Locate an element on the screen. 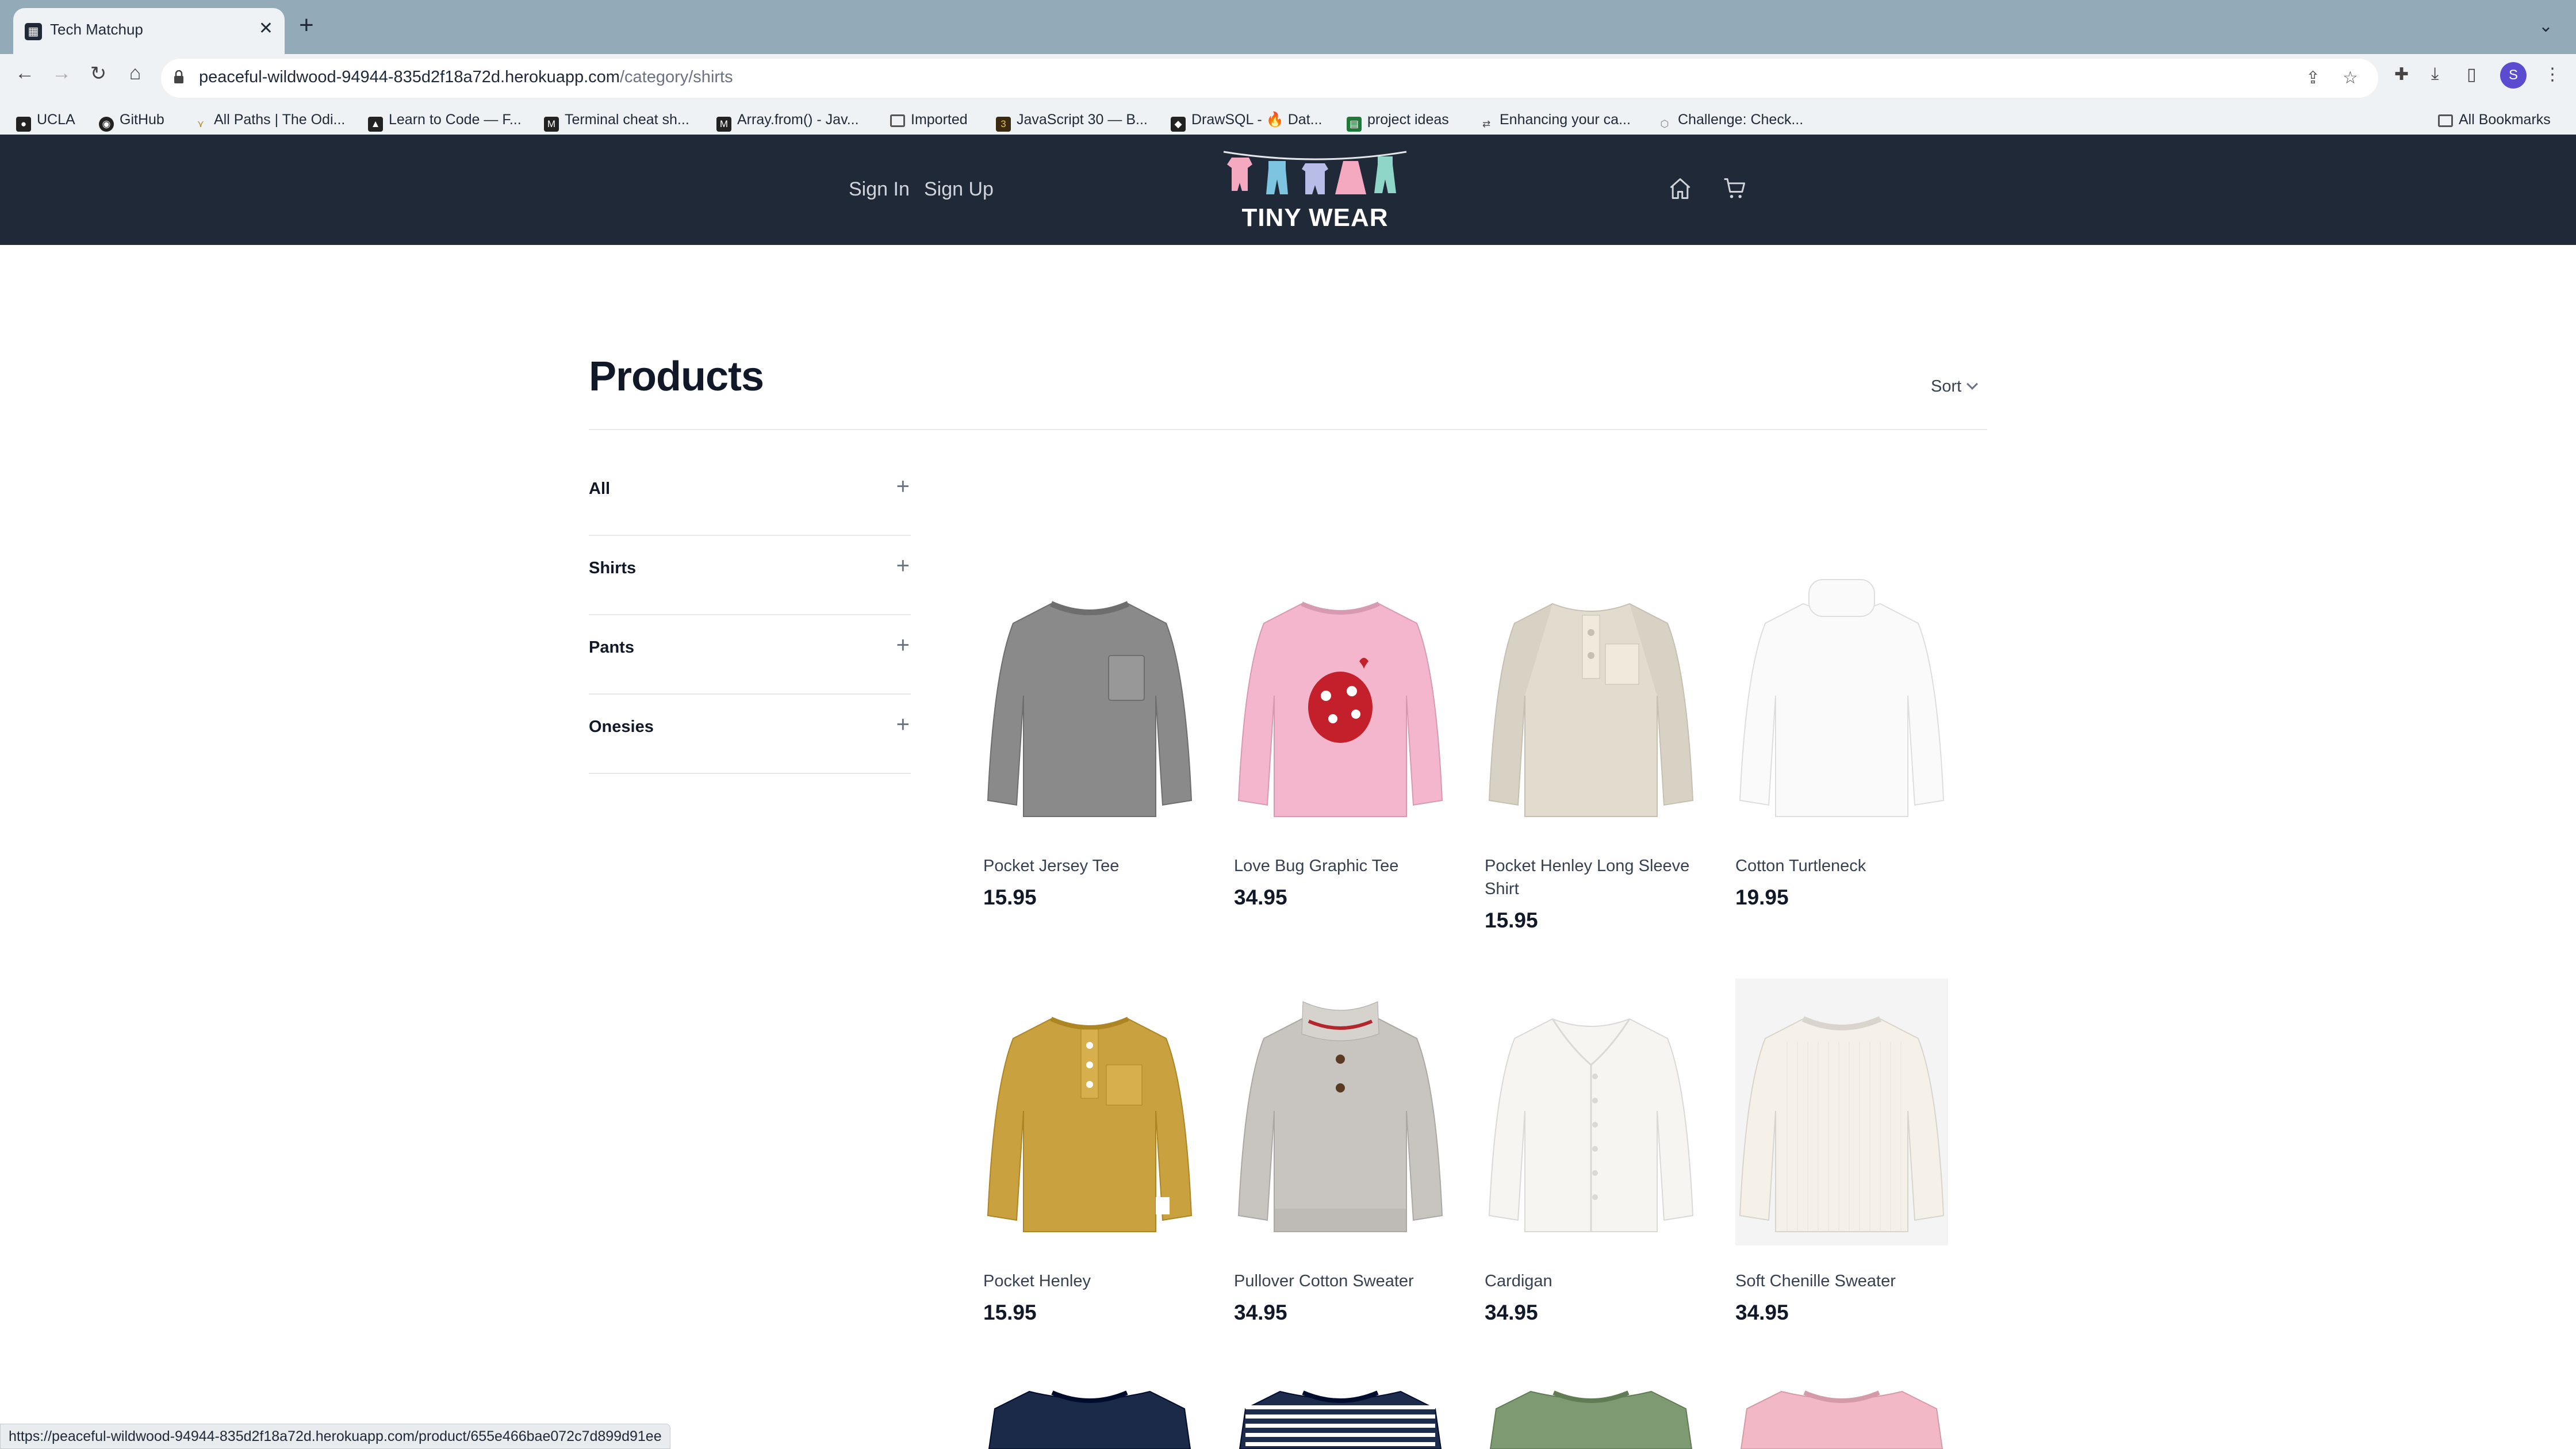 The width and height of the screenshot is (2576, 1449). product-name: Pullover Cotton Sweater is located at coordinates (1343, 1281).